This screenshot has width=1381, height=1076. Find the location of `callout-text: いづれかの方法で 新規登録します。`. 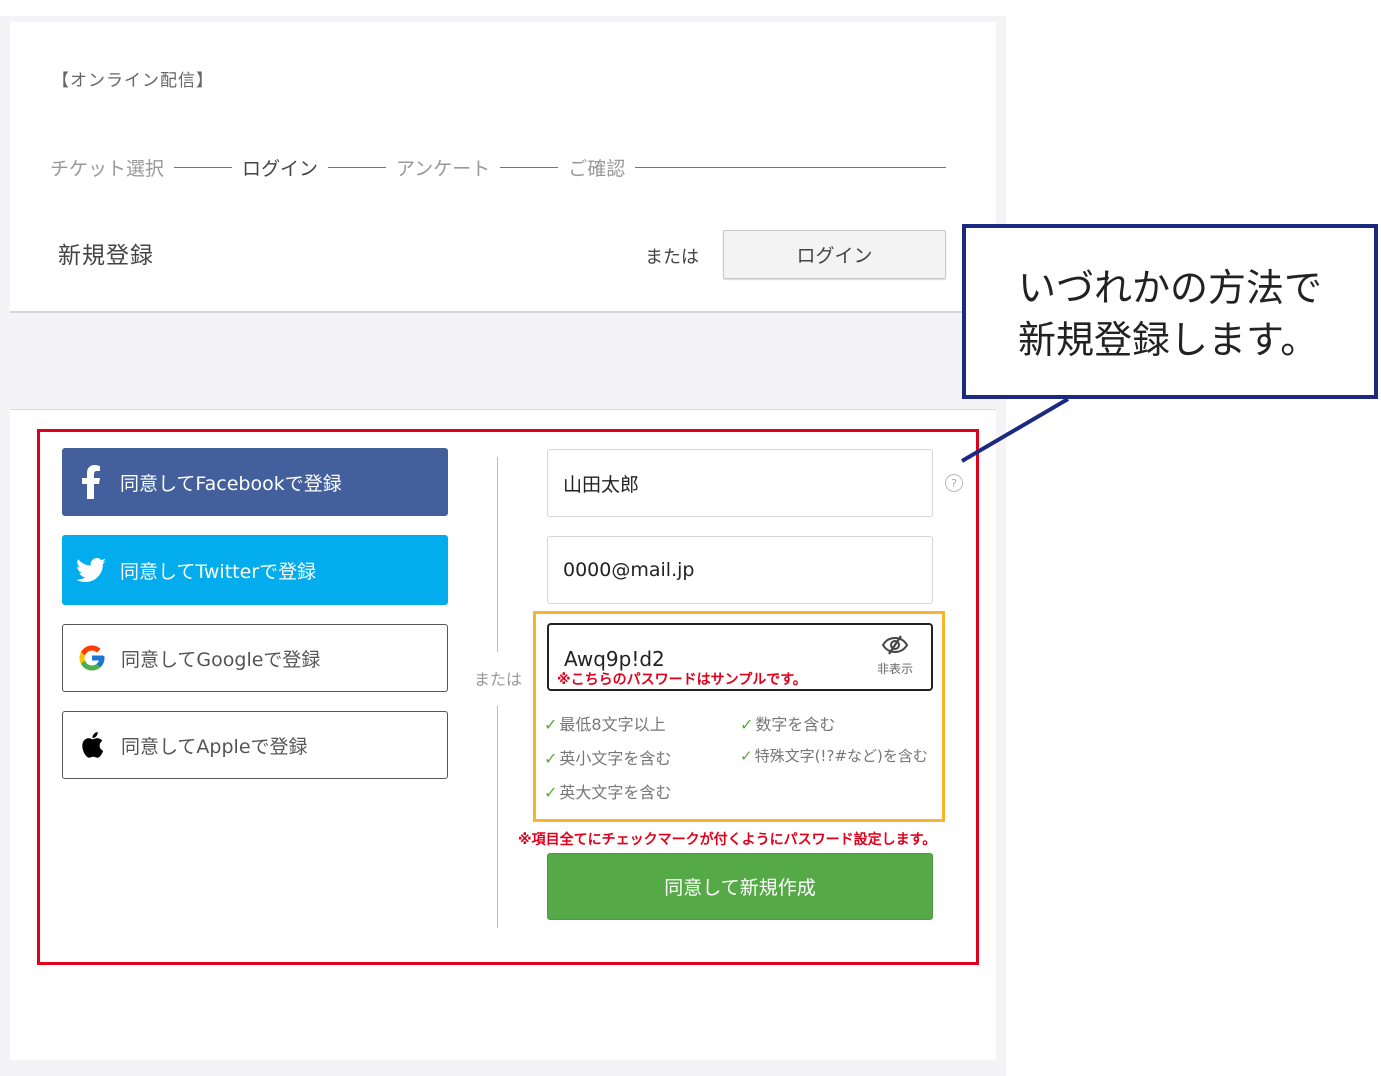

callout-text: いづれかの方法で 新規登録します。 is located at coordinates (1170, 314).